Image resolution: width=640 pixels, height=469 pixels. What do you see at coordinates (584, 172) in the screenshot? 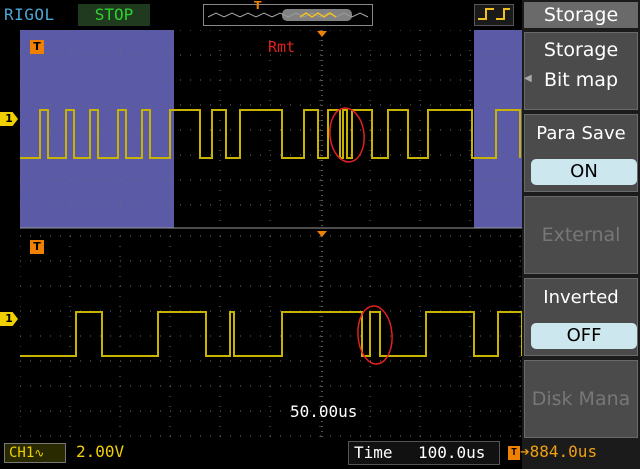
I see `para-save-value: ON` at bounding box center [584, 172].